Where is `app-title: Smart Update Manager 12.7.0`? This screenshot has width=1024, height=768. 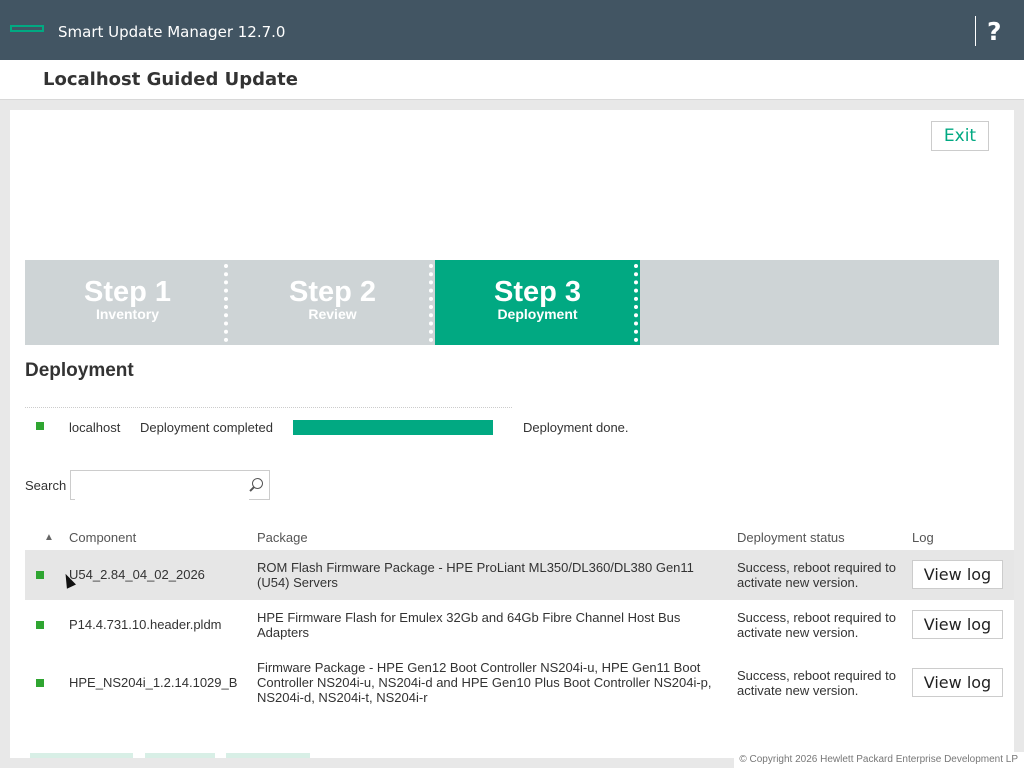 app-title: Smart Update Manager 12.7.0 is located at coordinates (172, 32).